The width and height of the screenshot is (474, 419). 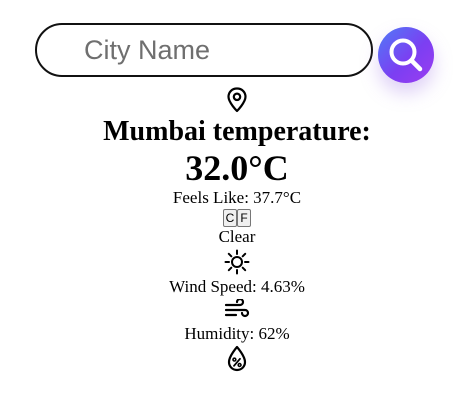 I want to click on unit-toggle: C F, so click(x=237, y=218).